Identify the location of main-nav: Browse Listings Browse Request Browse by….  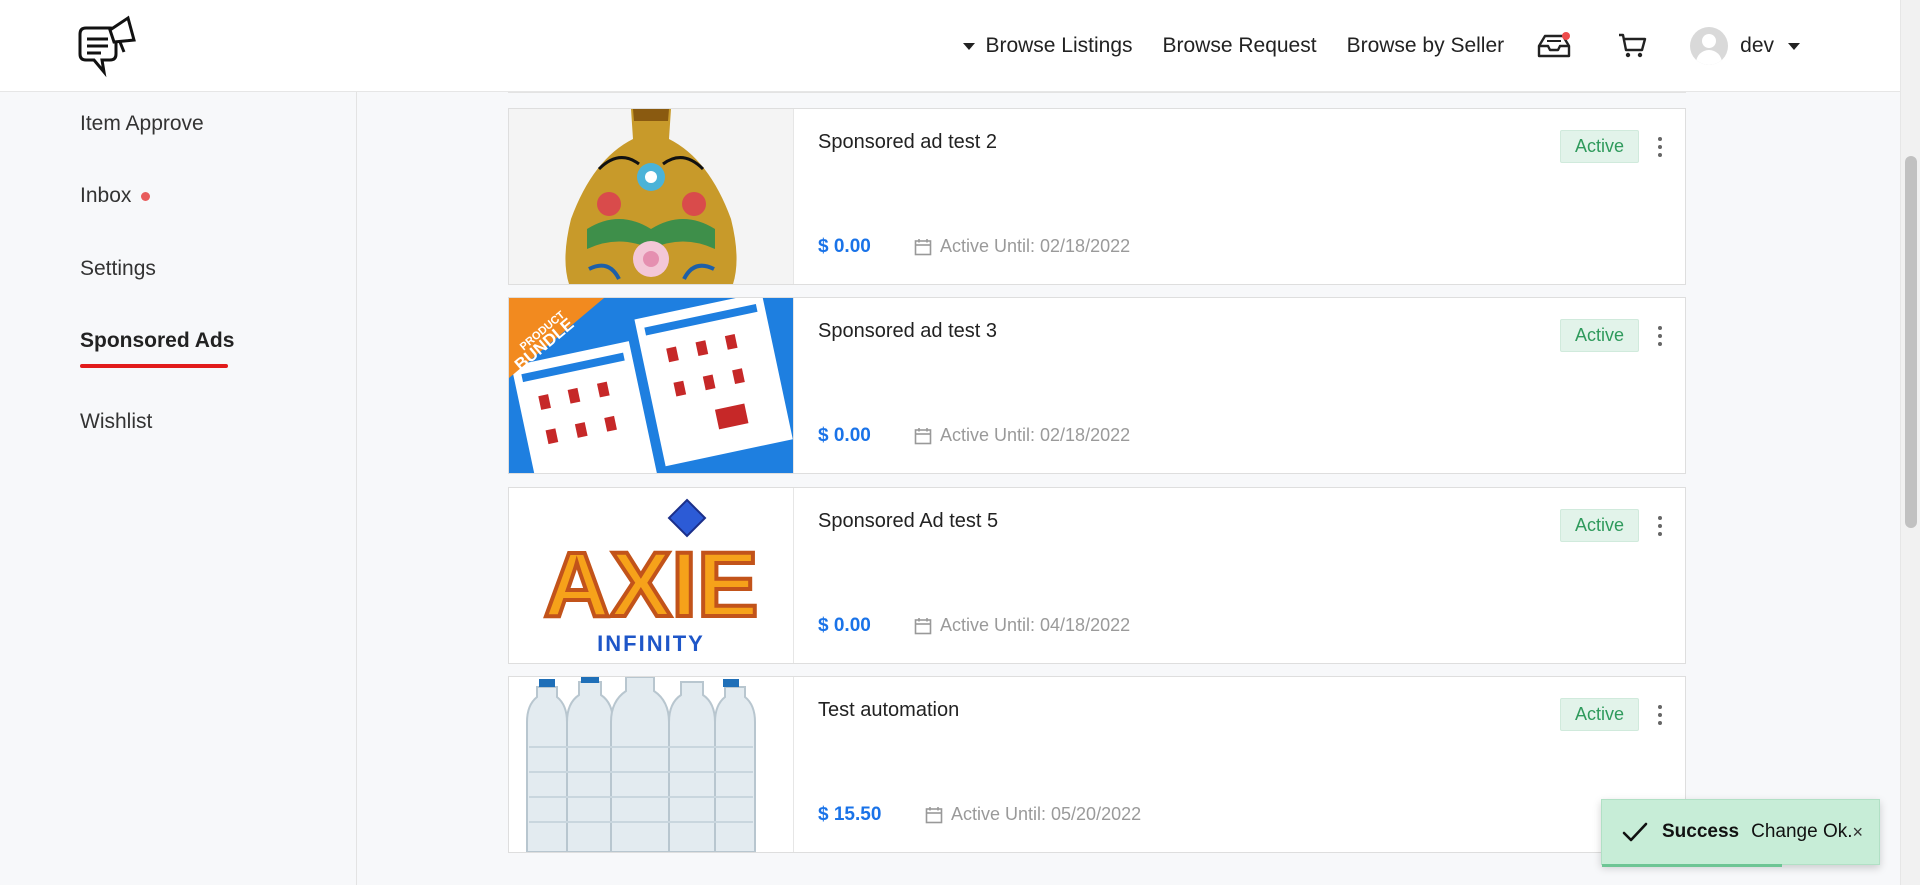
(1386, 46).